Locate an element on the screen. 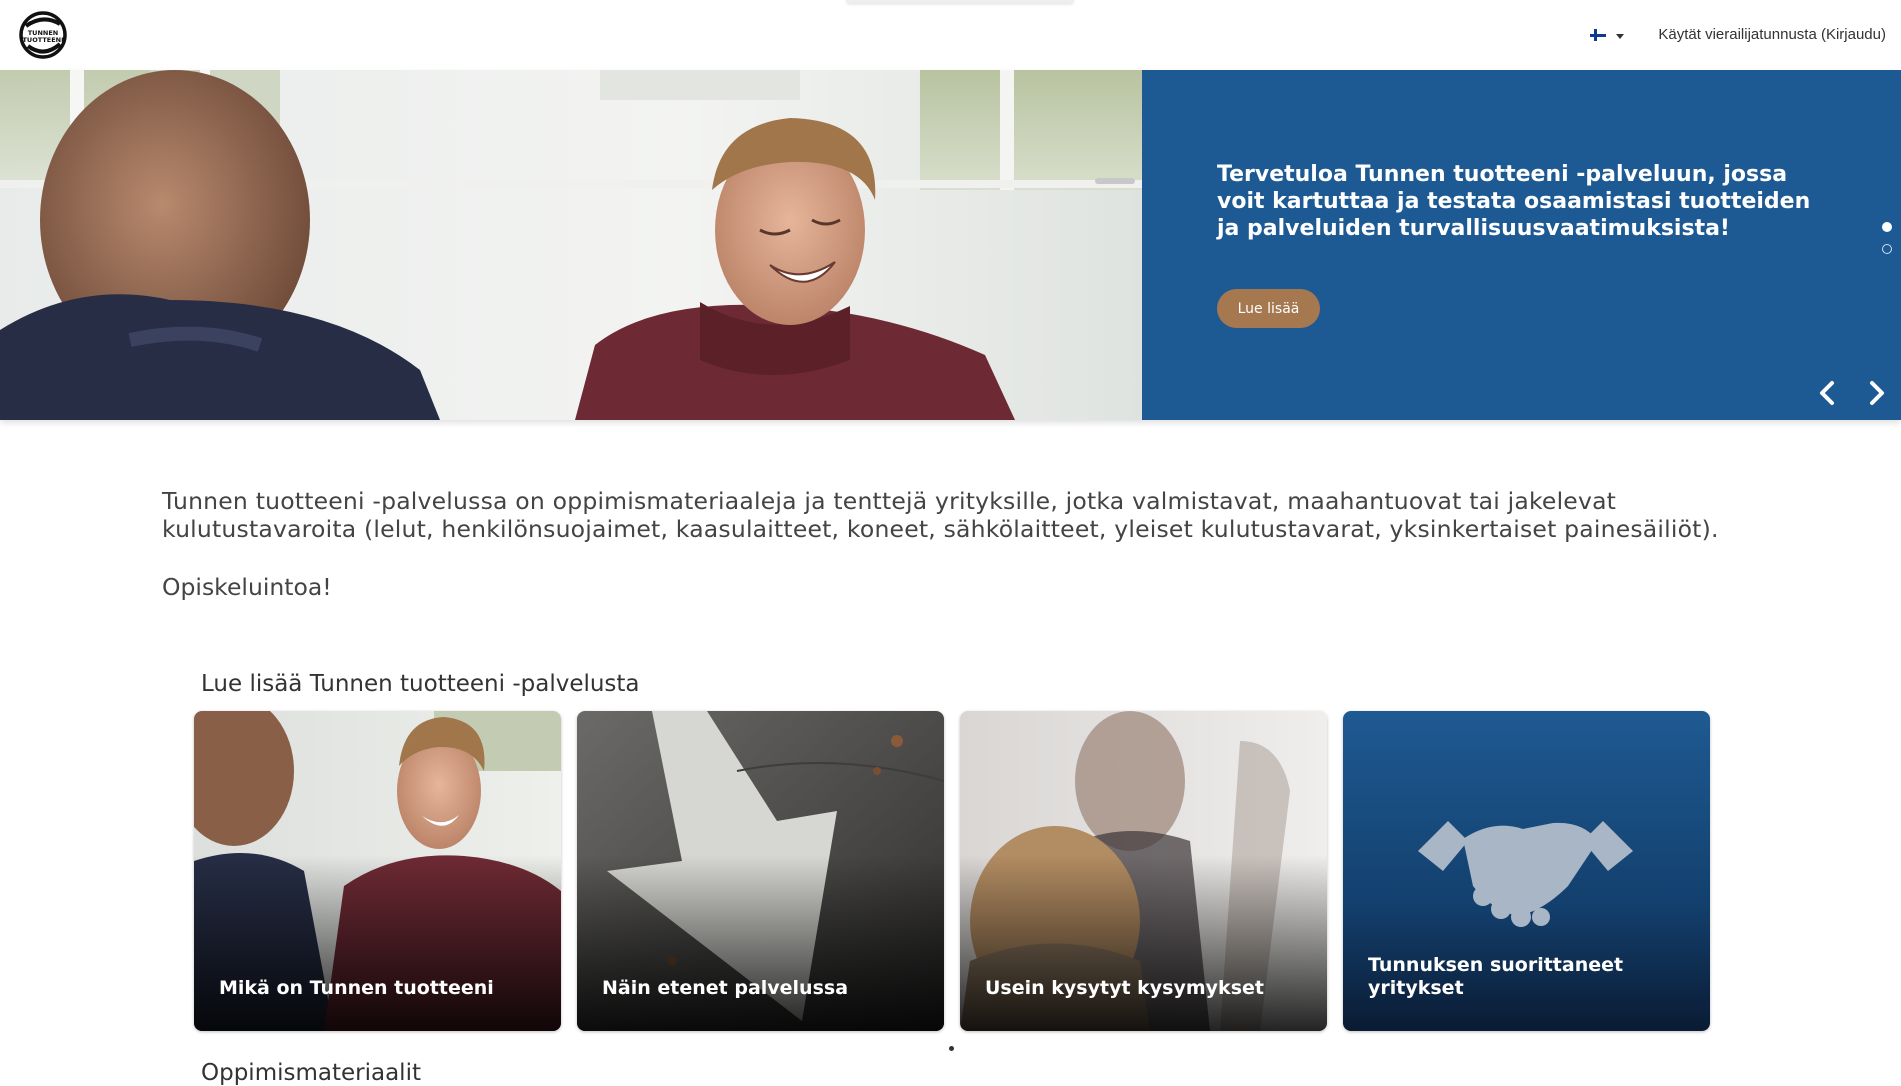 This screenshot has width=1901, height=1086. carousel-prev-icon is located at coordinates (1827, 393).